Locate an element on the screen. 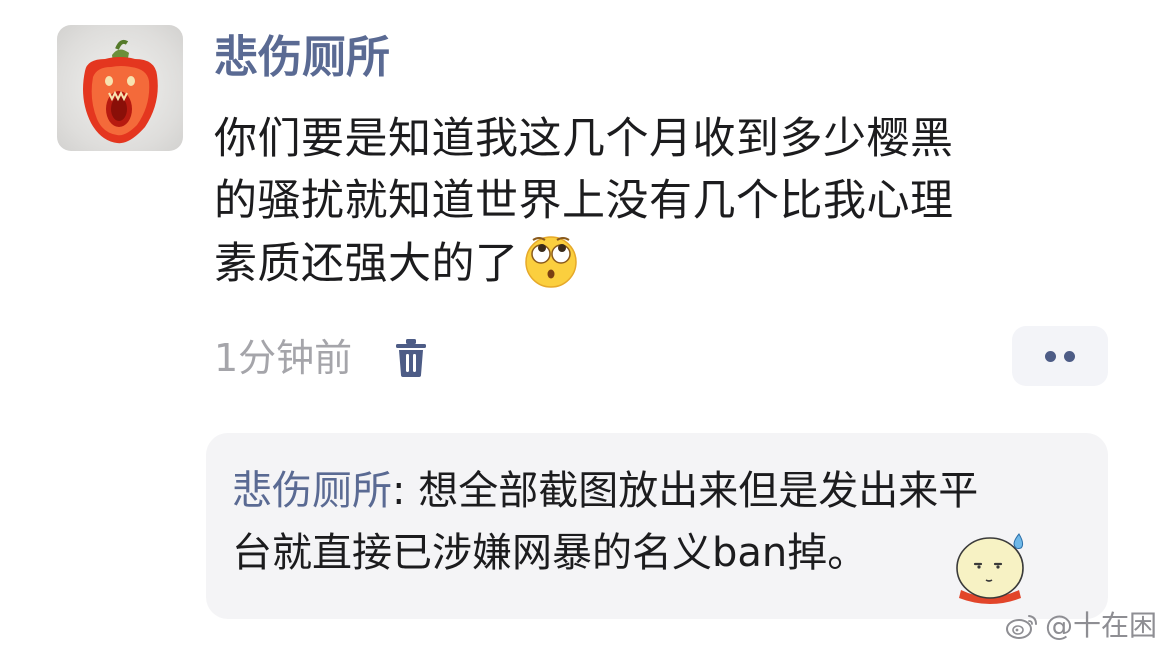 Image resolution: width=1169 pixels, height=654 pixels. delete-button is located at coordinates (411, 358).